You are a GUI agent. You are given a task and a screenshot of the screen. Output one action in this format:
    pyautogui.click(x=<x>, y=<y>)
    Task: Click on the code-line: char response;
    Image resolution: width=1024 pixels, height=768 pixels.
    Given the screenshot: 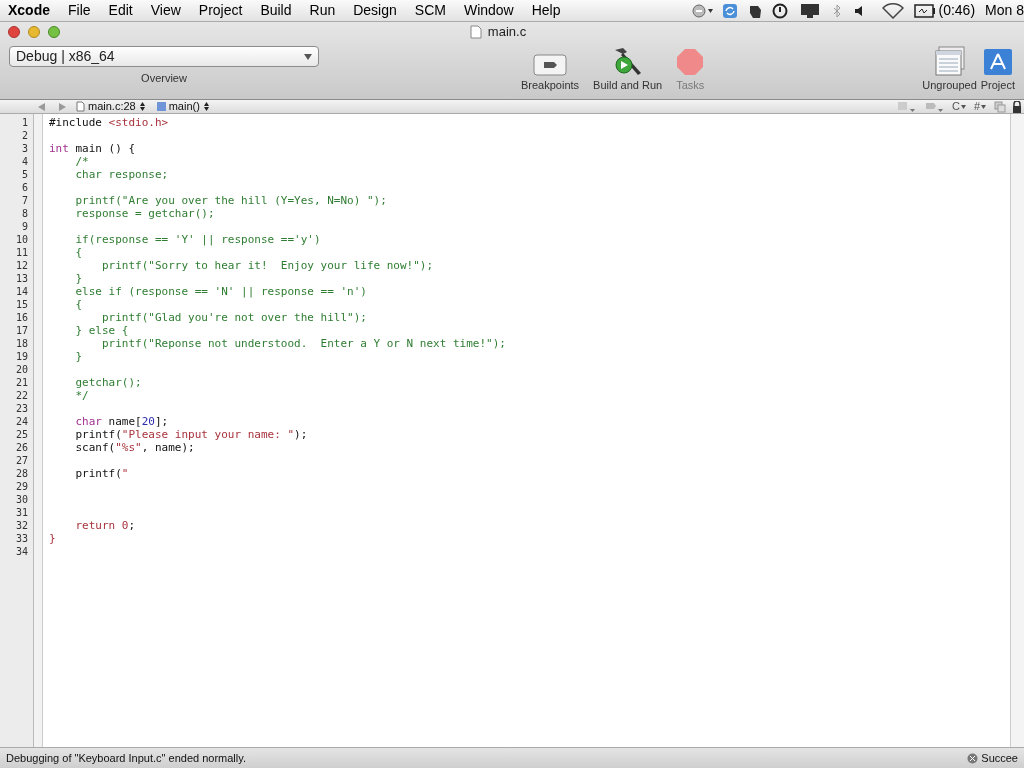 What is the action you would take?
    pyautogui.click(x=121, y=174)
    